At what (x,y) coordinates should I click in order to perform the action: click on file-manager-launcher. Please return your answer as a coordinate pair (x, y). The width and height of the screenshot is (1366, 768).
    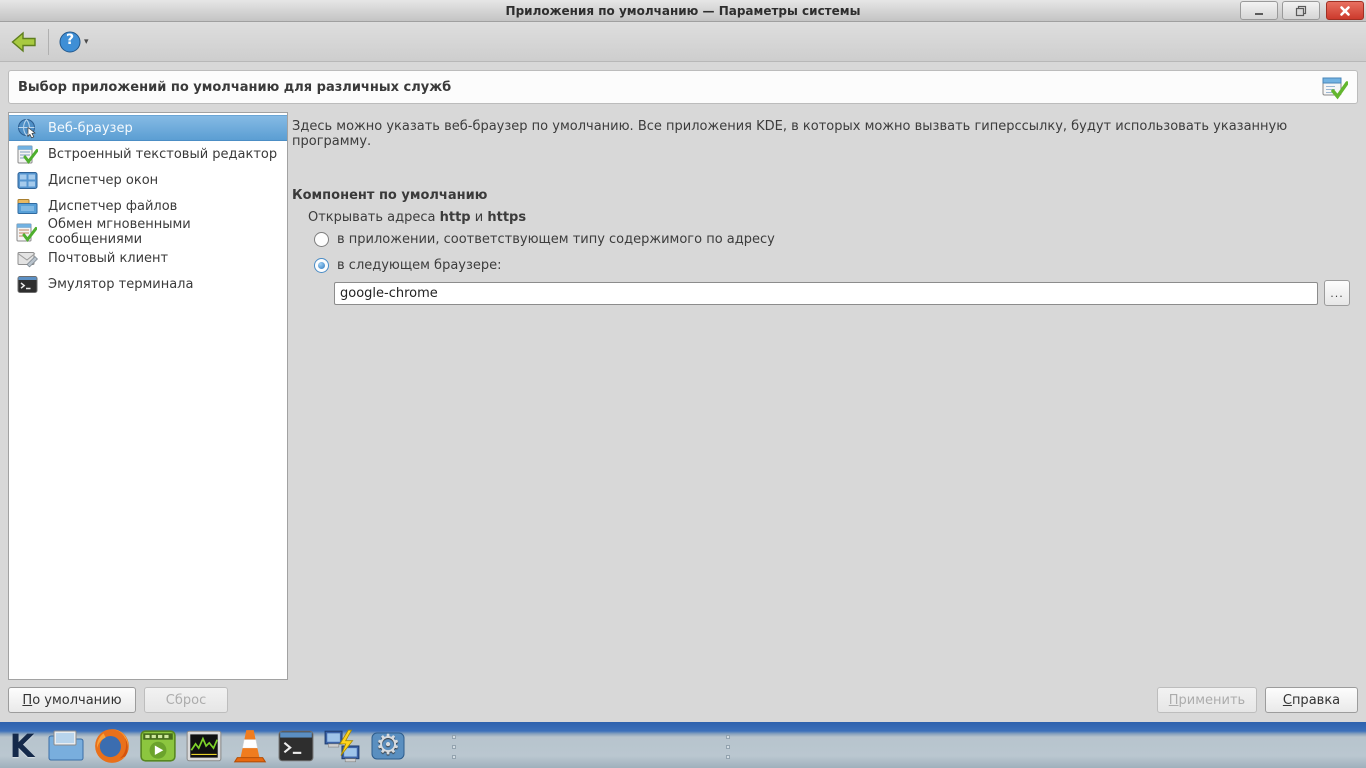
    Looking at the image, I should click on (66, 746).